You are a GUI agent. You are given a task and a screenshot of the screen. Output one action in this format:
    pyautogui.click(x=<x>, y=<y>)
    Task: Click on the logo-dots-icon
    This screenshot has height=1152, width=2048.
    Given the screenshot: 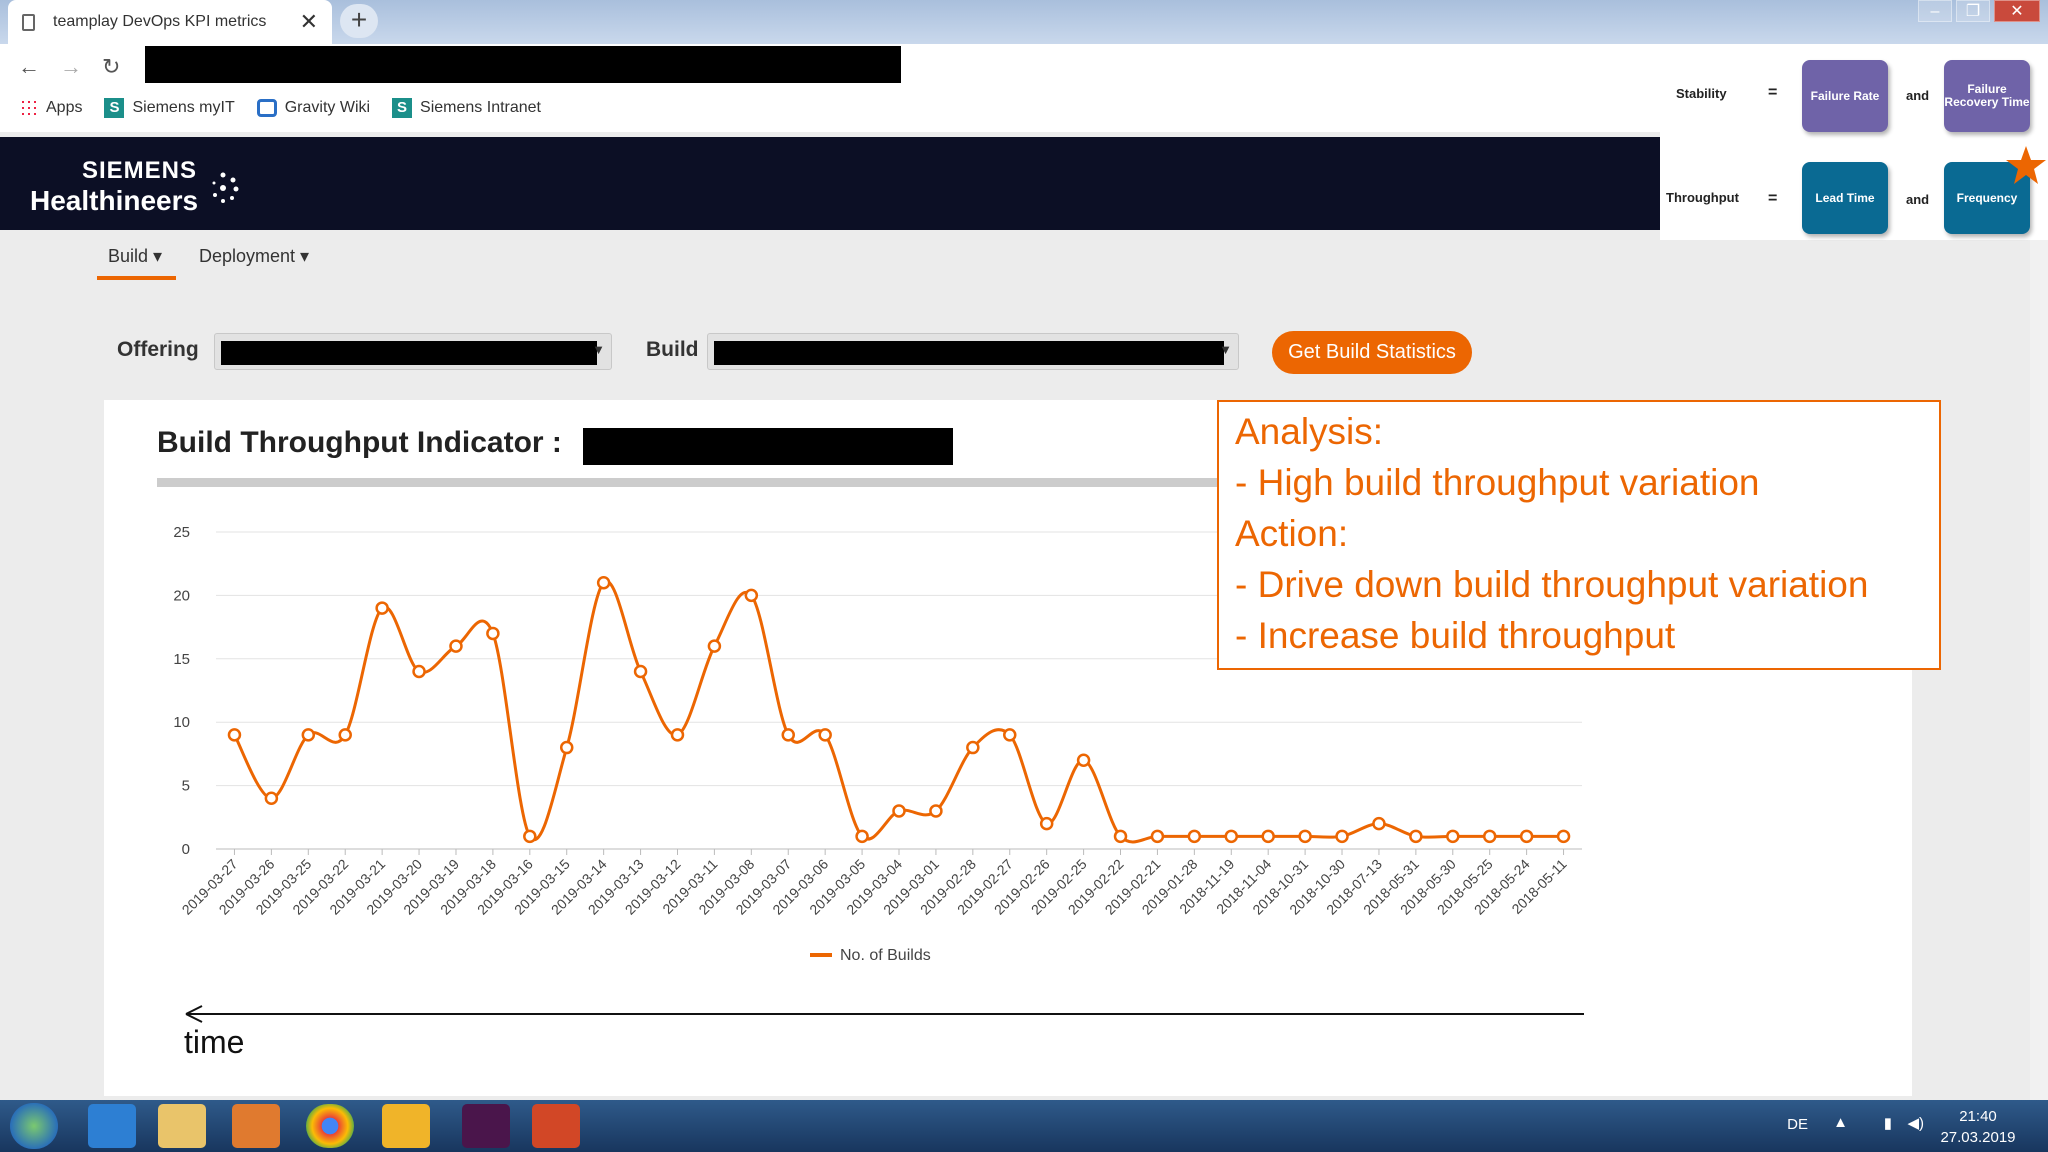 What is the action you would take?
    pyautogui.click(x=225, y=187)
    